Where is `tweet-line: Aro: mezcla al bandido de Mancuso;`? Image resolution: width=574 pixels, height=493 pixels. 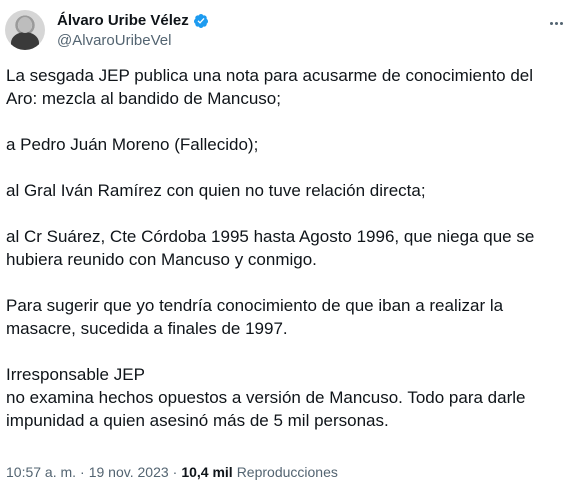 tweet-line: Aro: mezcla al bandido de Mancuso; is located at coordinates (143, 98).